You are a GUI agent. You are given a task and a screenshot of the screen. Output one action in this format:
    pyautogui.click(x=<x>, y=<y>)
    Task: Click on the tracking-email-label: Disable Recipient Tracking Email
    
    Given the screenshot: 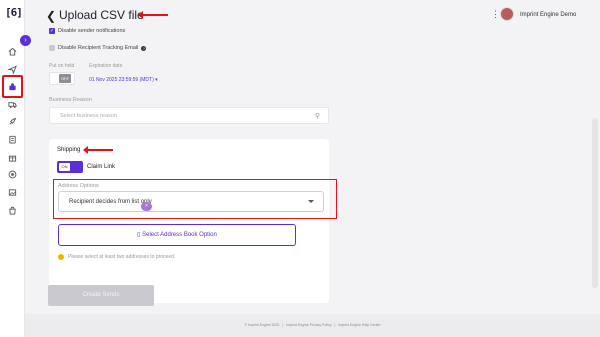 What is the action you would take?
    pyautogui.click(x=98, y=48)
    